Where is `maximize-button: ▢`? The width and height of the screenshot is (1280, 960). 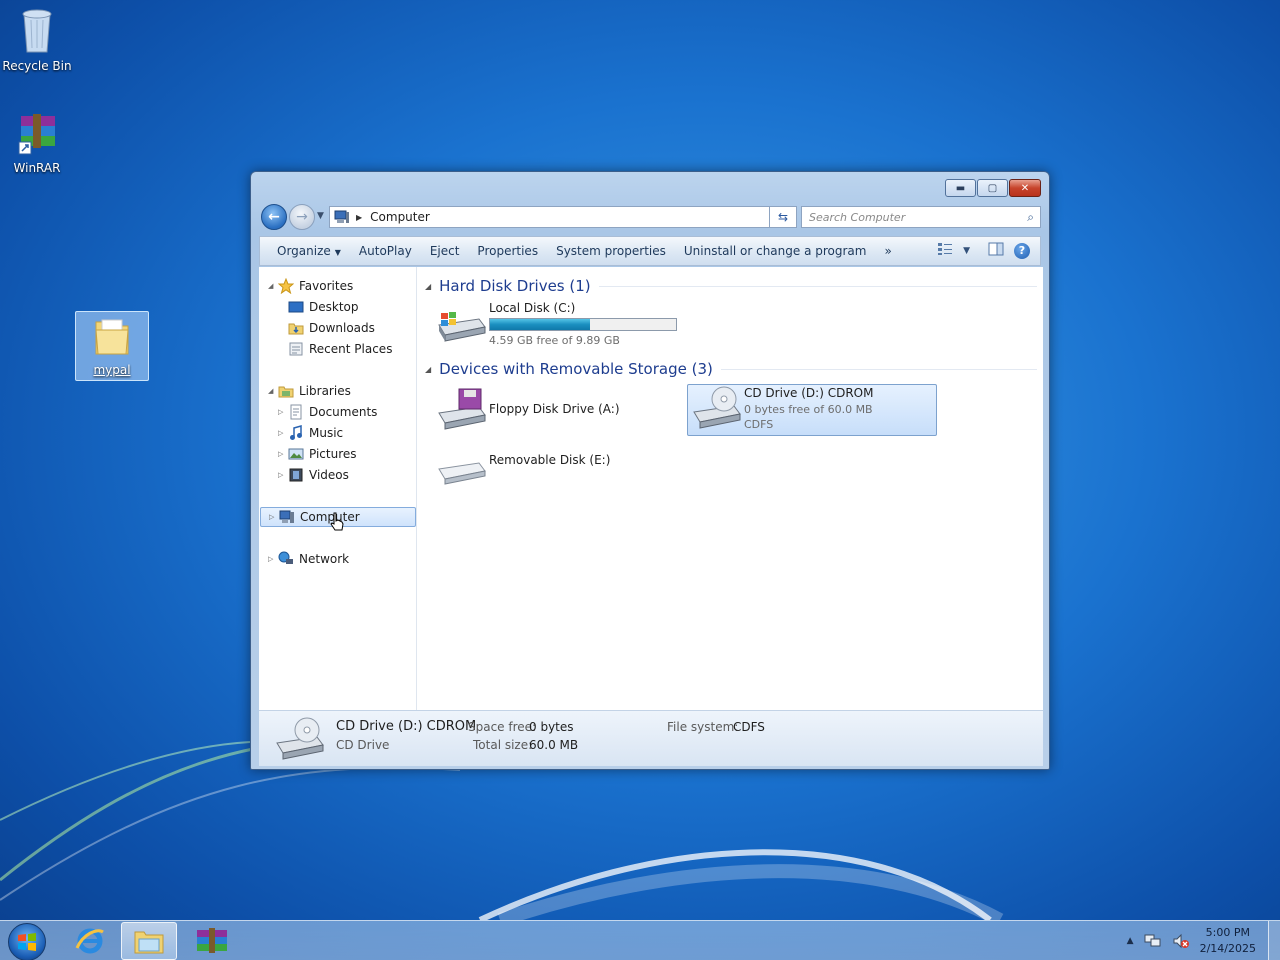 maximize-button: ▢ is located at coordinates (992, 188).